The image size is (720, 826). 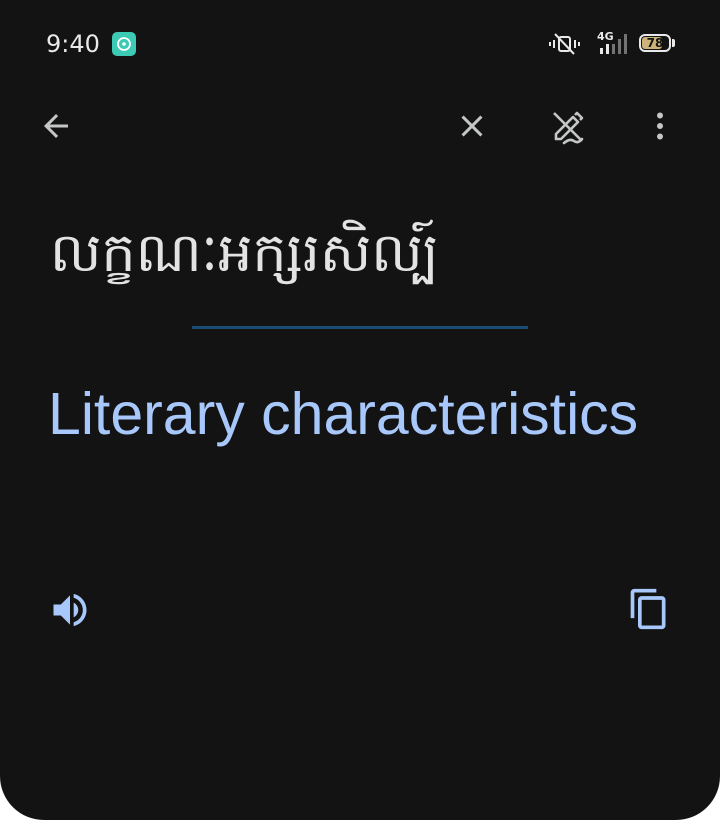 I want to click on more-options-button, so click(x=660, y=128).